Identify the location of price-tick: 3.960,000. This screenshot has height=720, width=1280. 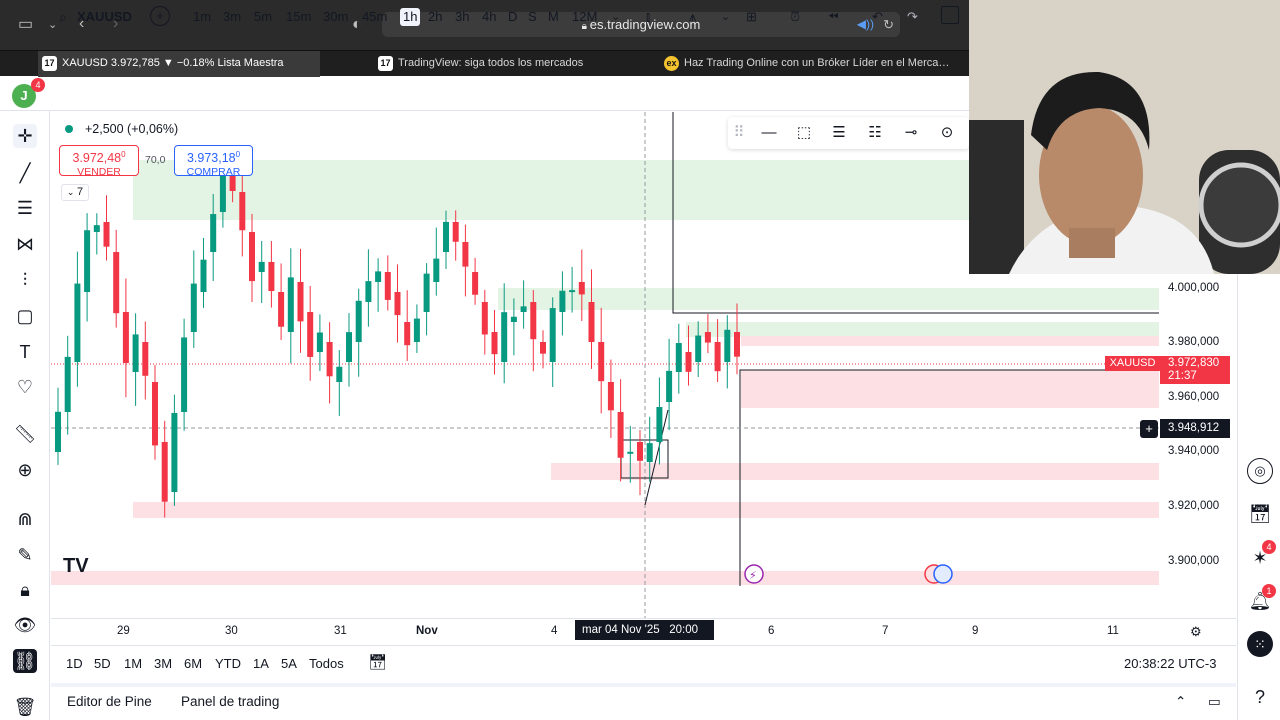
(1194, 397).